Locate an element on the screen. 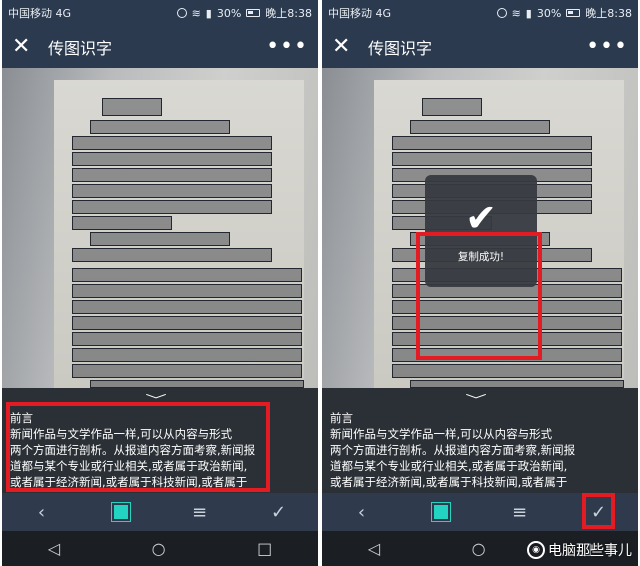 The height and width of the screenshot is (566, 640). ocr-line: 前言 is located at coordinates (341, 418).